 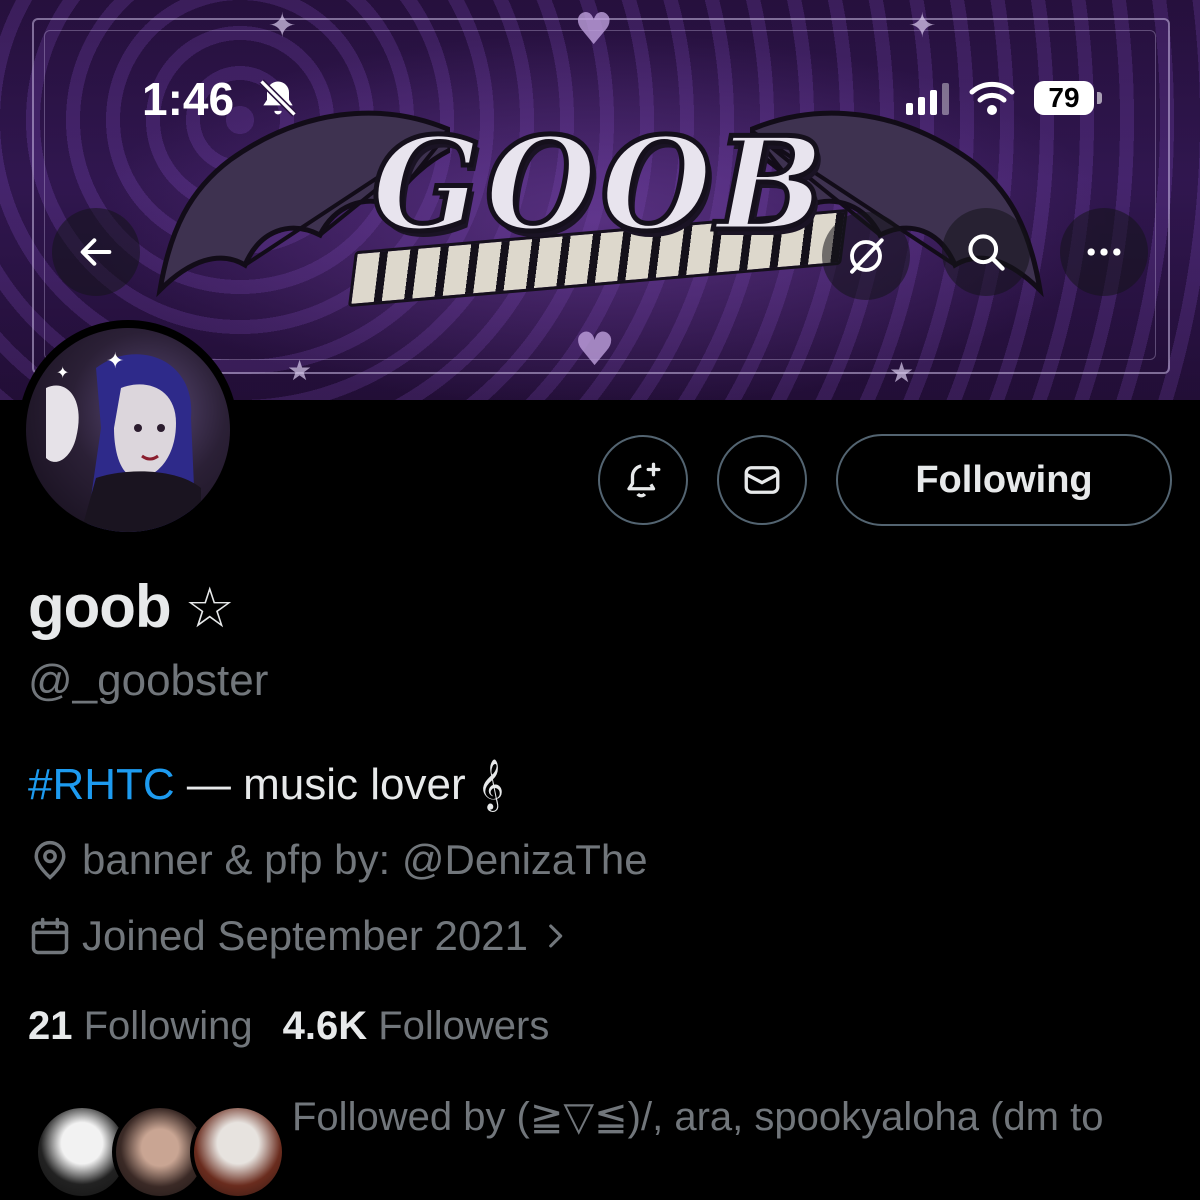 I want to click on follow-stats: 21 Following 4.6K Followers, so click(x=288, y=1026).